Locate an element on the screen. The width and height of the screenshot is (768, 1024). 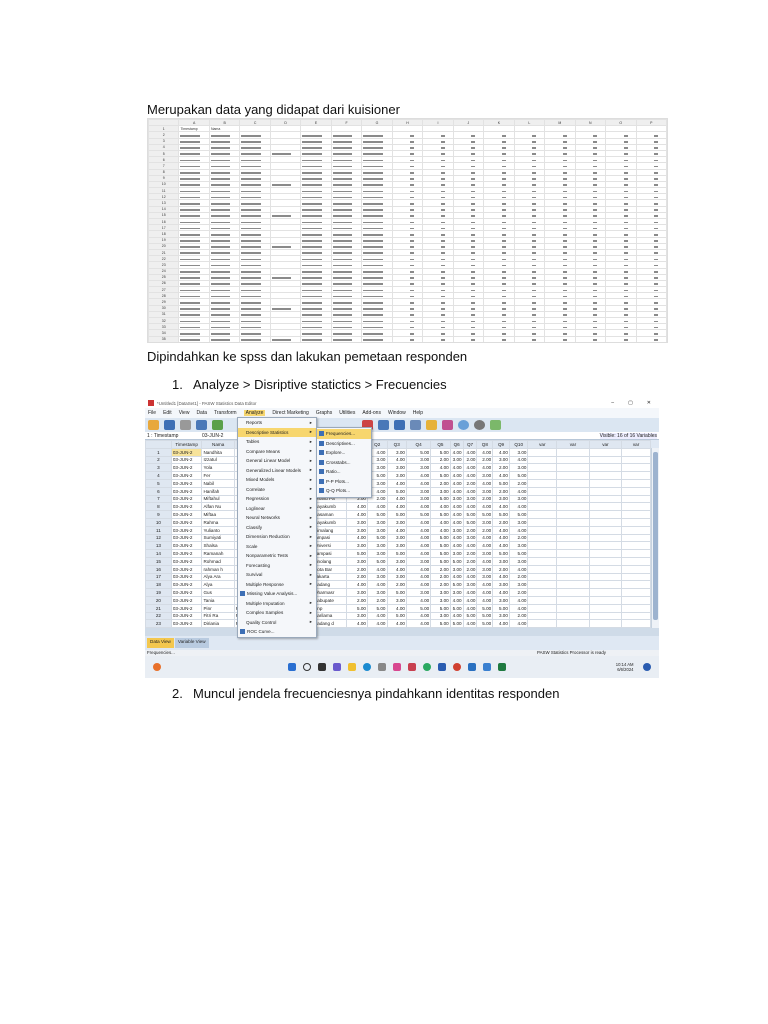
open-icon is located at coordinates (153, 425).